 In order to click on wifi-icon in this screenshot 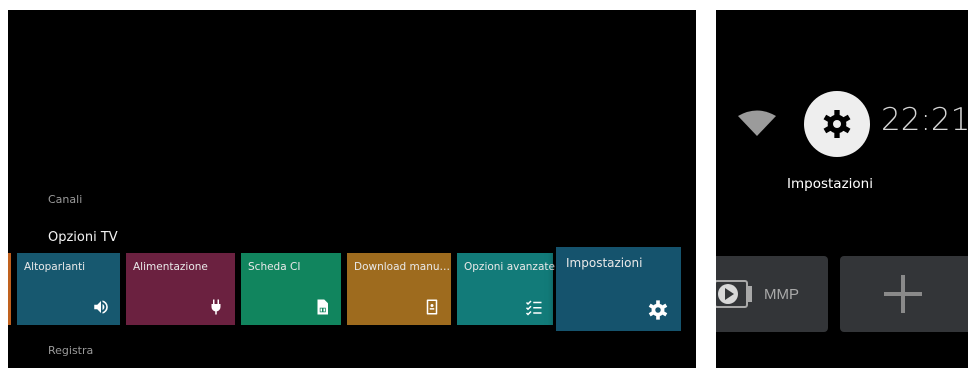, I will do `click(757, 123)`.